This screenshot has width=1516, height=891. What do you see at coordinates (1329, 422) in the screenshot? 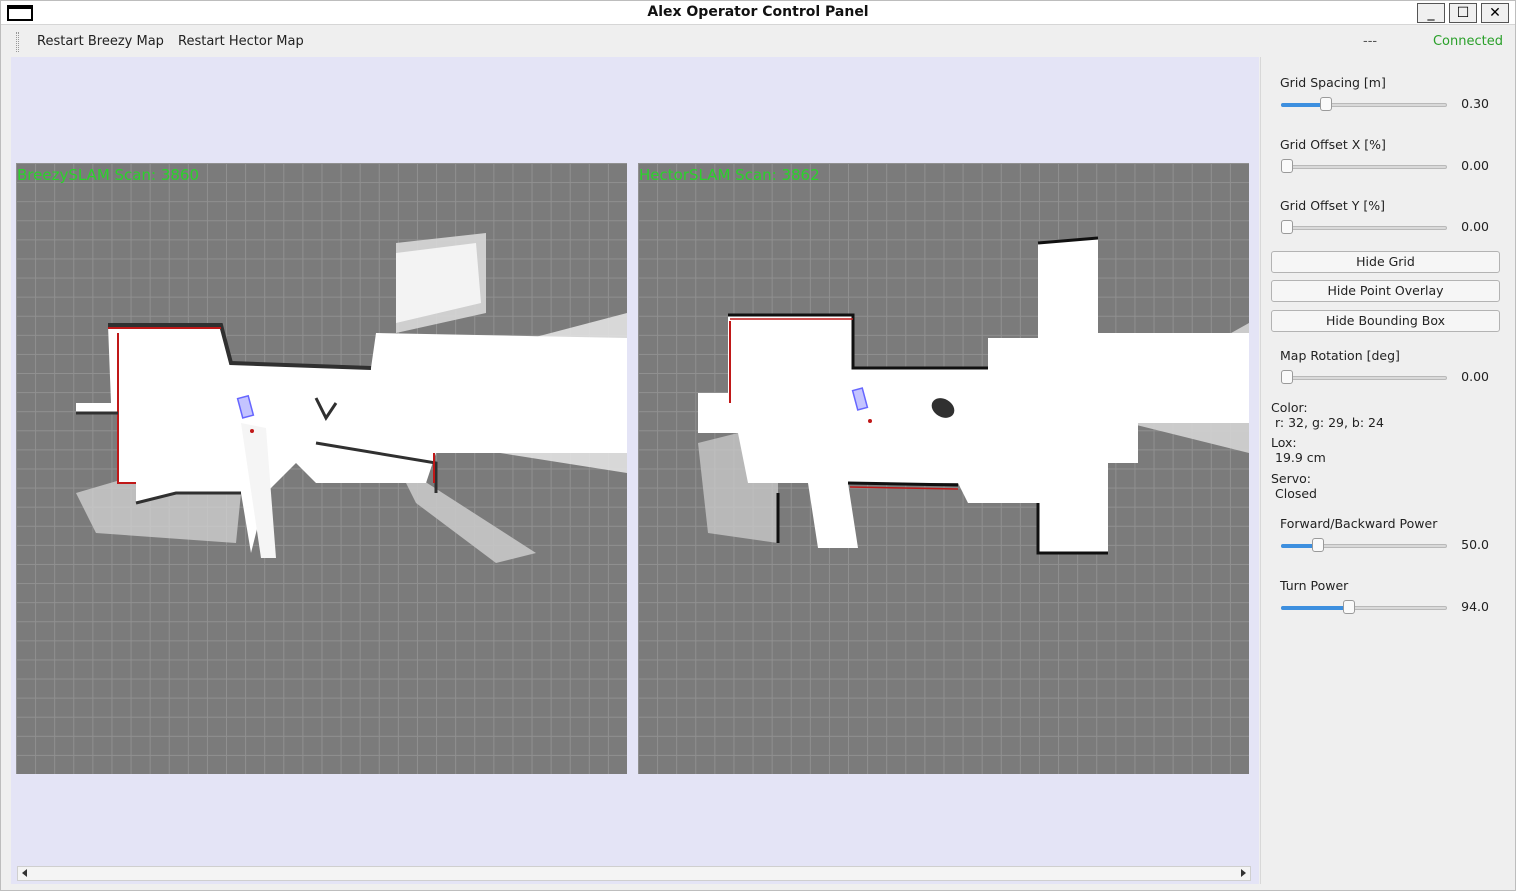
I see `color-value: r: 32, g: 29, b: 24` at bounding box center [1329, 422].